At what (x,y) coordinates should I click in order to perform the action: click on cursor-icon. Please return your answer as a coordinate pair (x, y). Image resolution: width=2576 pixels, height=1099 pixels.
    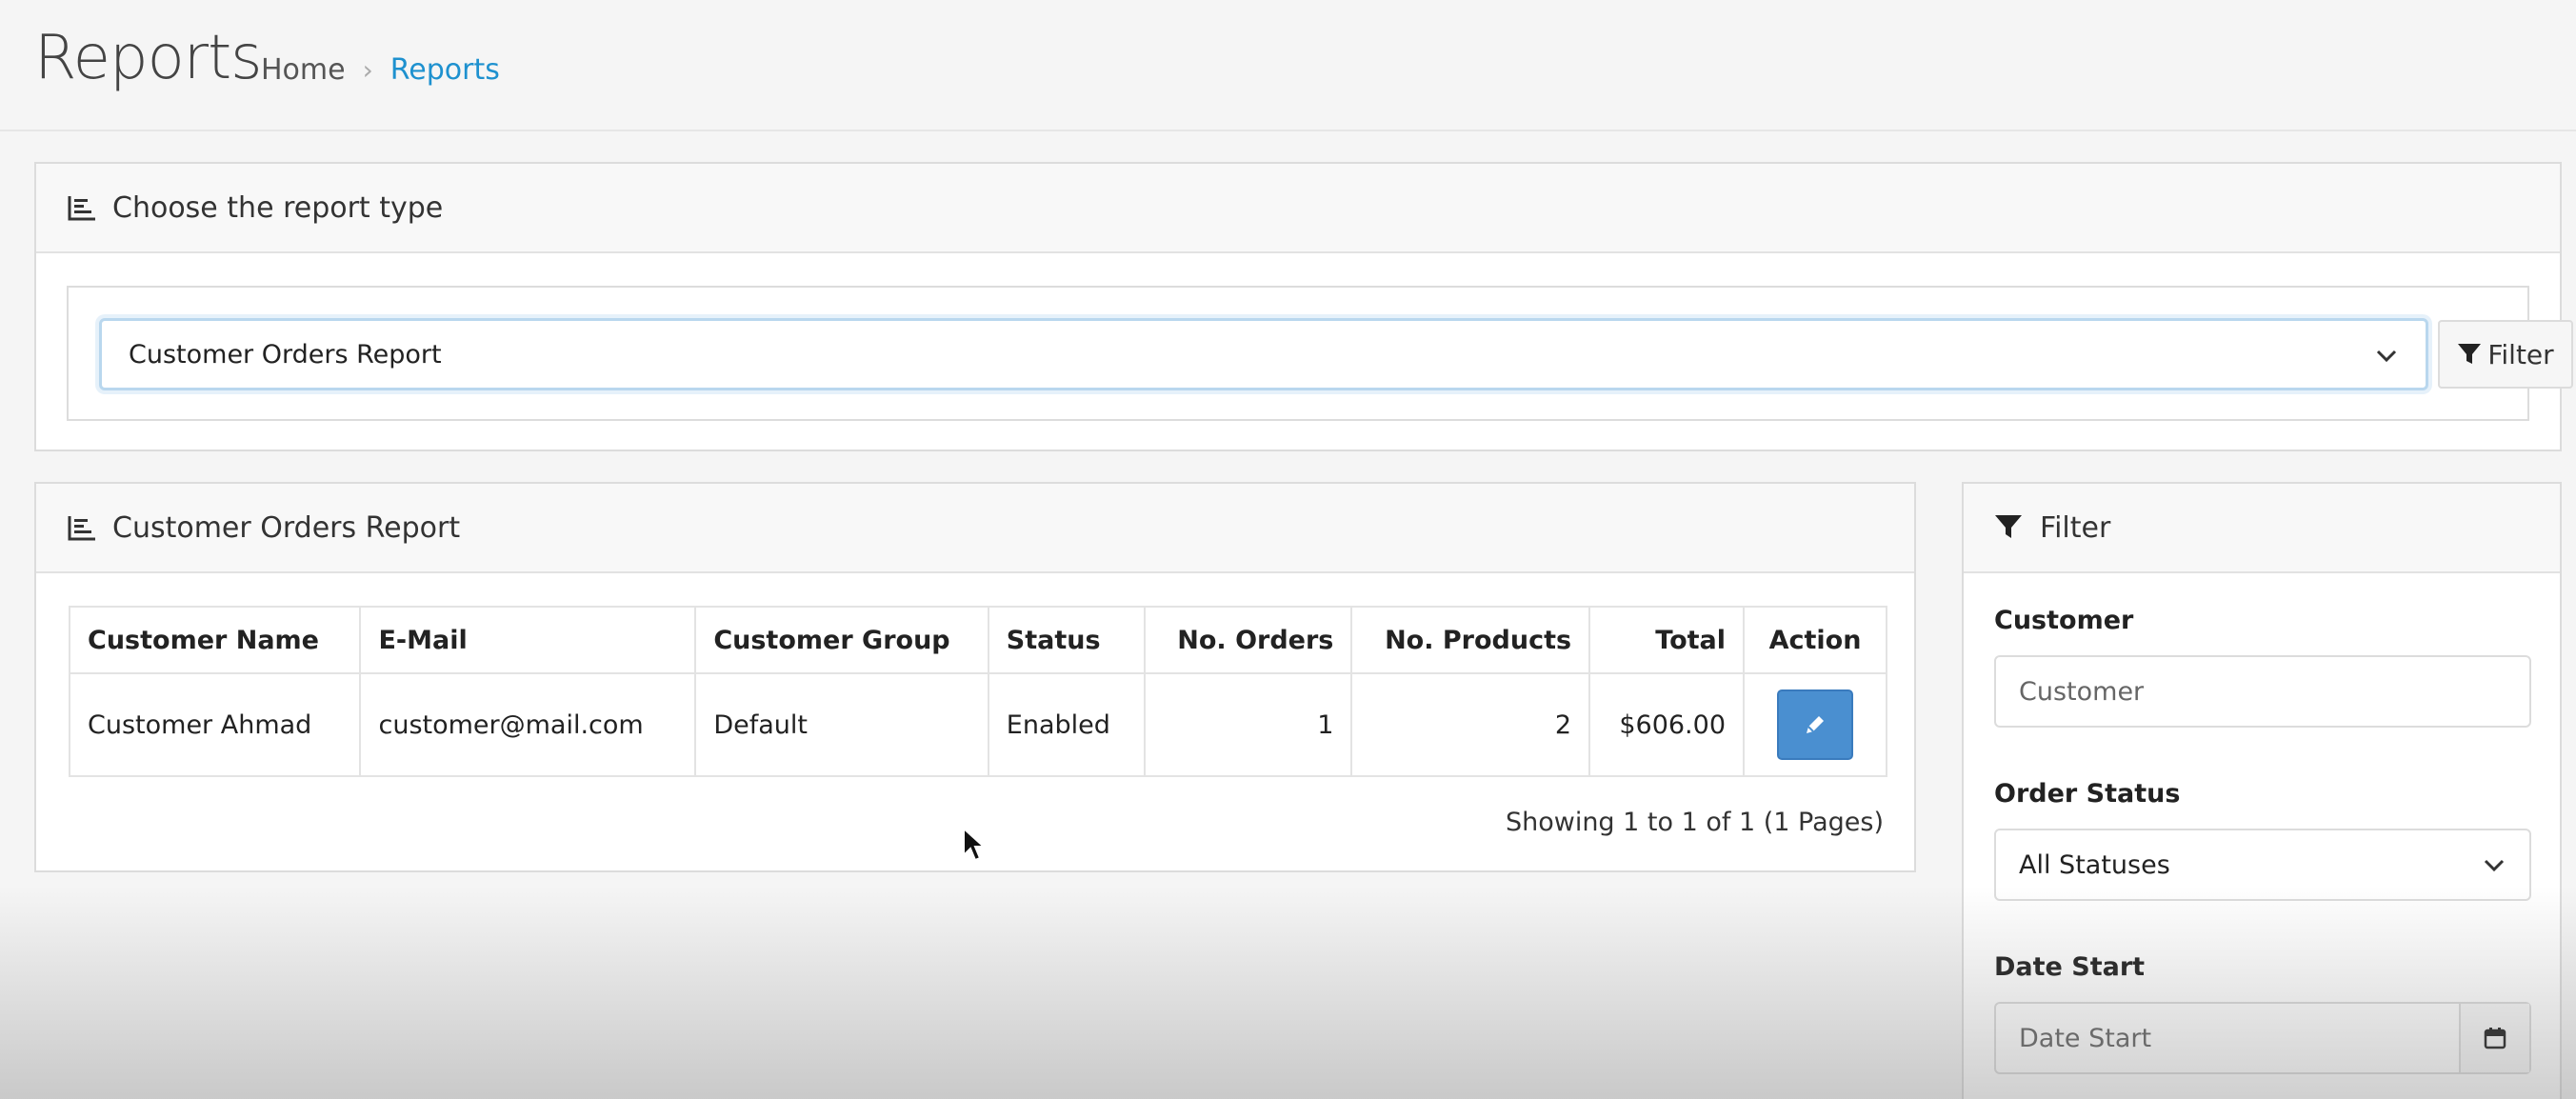
    Looking at the image, I should click on (974, 847).